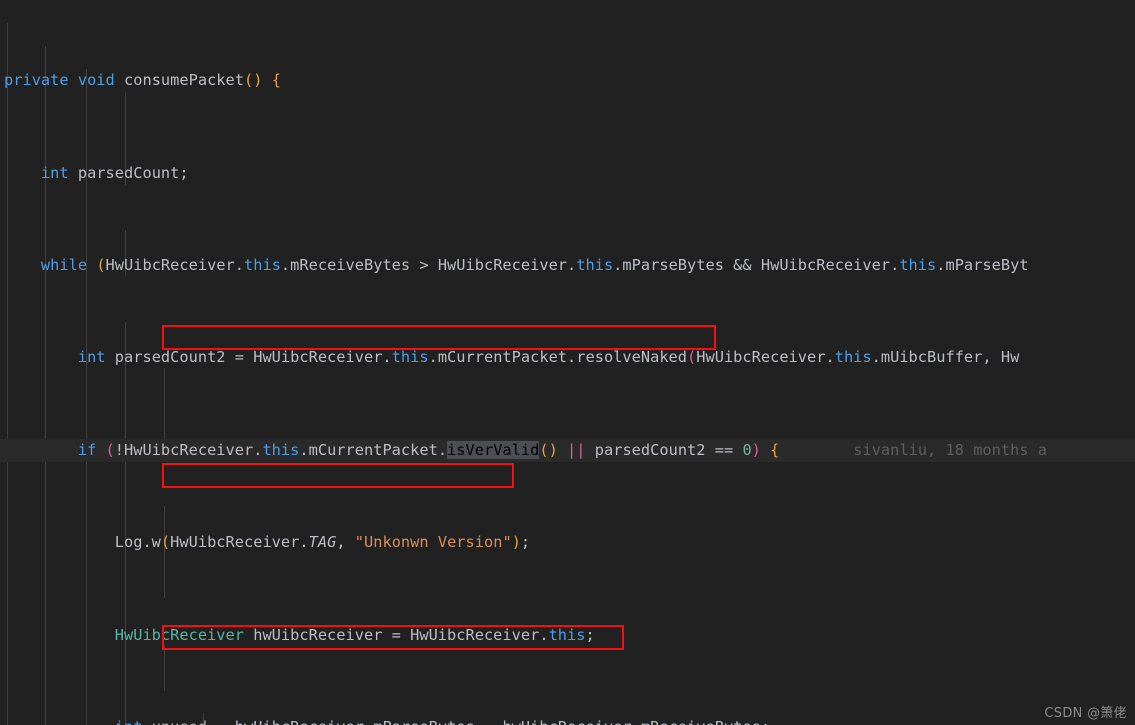 The width and height of the screenshot is (1135, 725). Describe the element at coordinates (1085, 713) in the screenshot. I see `csdn-watermark: CSDN @箫佬` at that location.